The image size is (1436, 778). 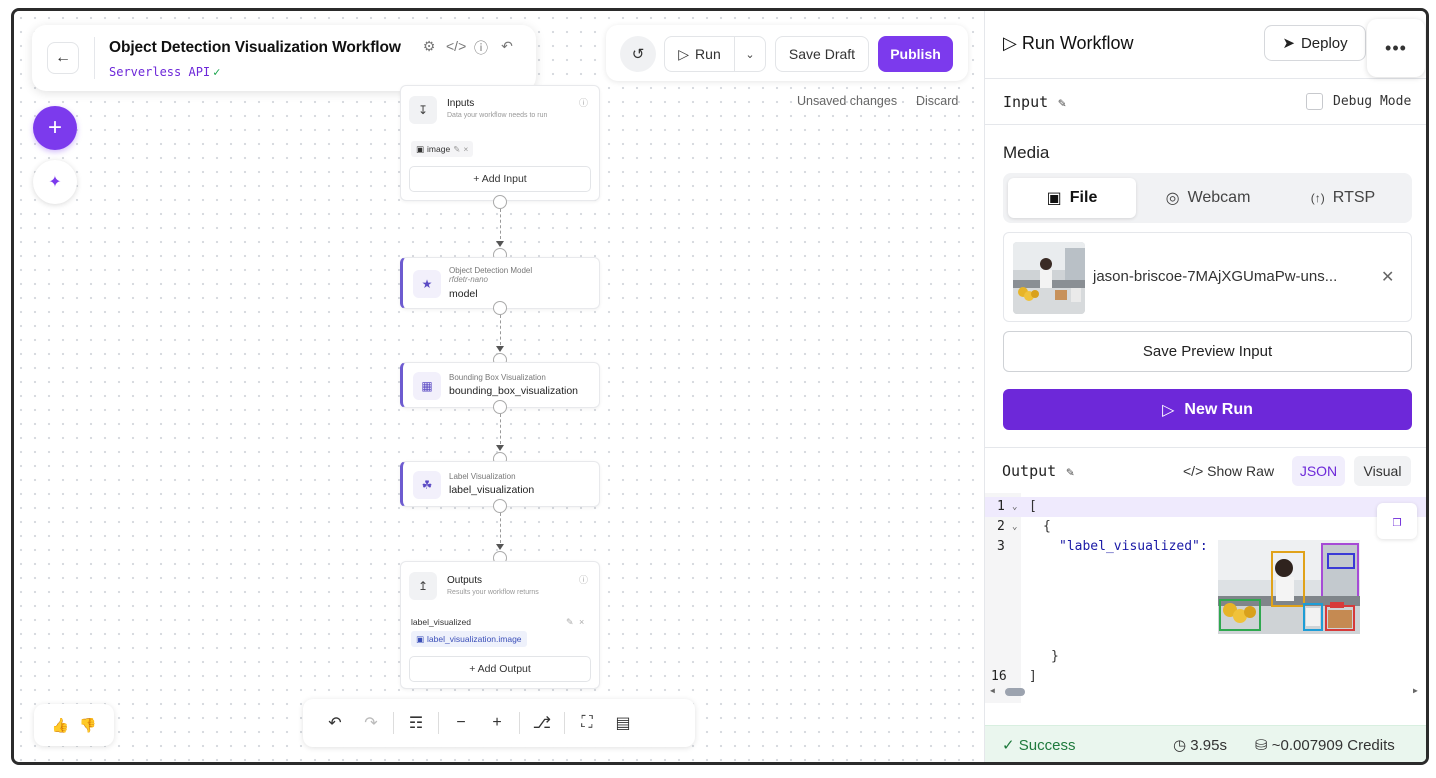 What do you see at coordinates (638, 54) in the screenshot?
I see `history-button: ↺` at bounding box center [638, 54].